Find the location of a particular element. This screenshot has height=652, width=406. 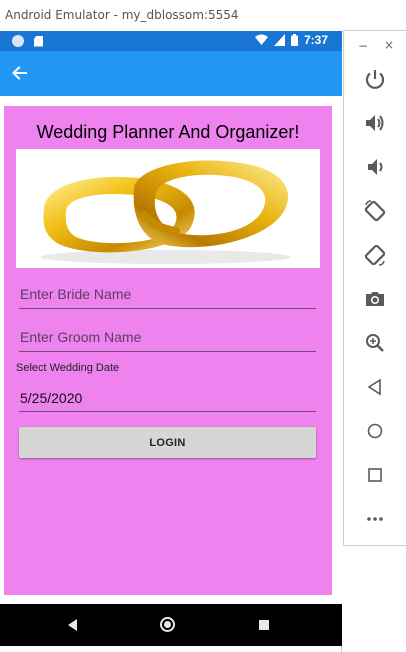

back-triangle-icon is located at coordinates (72, 625).